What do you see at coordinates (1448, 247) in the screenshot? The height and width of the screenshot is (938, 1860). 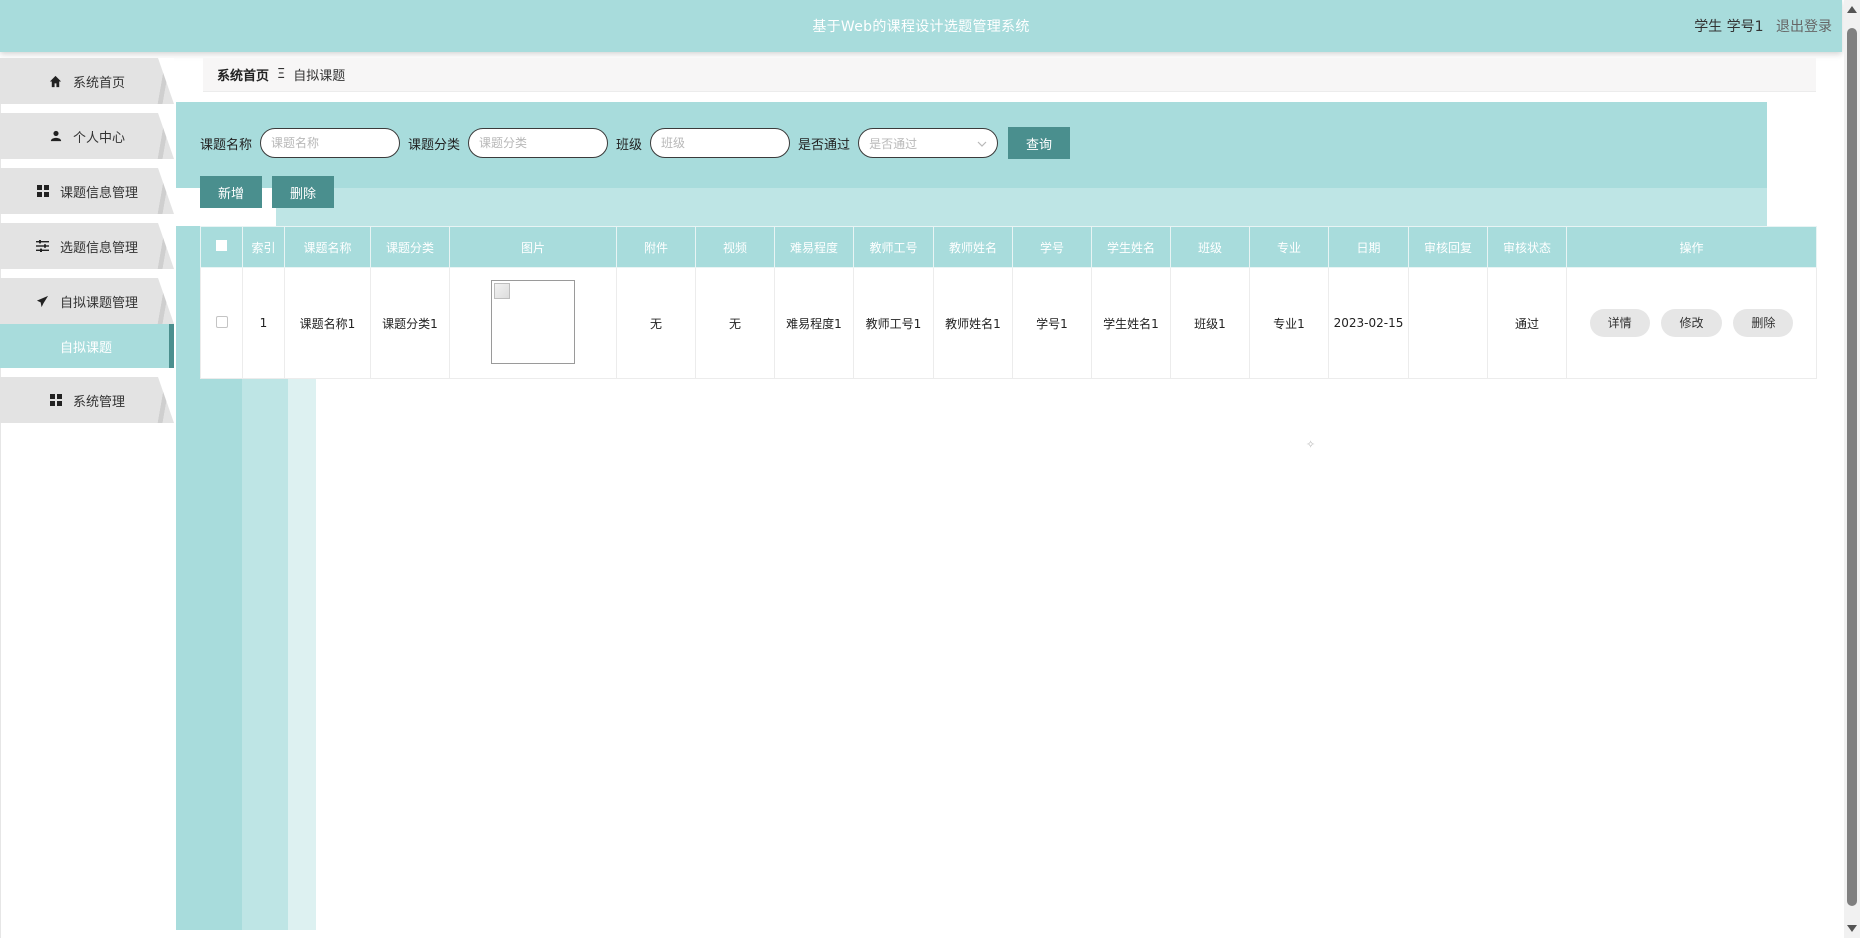 I see `column-header: 审核回复` at bounding box center [1448, 247].